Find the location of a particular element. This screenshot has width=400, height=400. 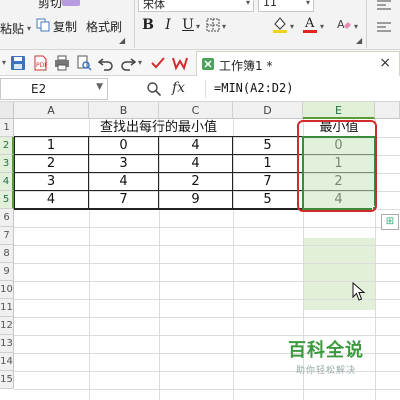

ribbon: 剪切 粘贴 ▾ 复制 格式刷 ◢ 宋体 ▾ 11 ▾ B I U ▾ ▾ ▾ A is located at coordinates (200, 25).